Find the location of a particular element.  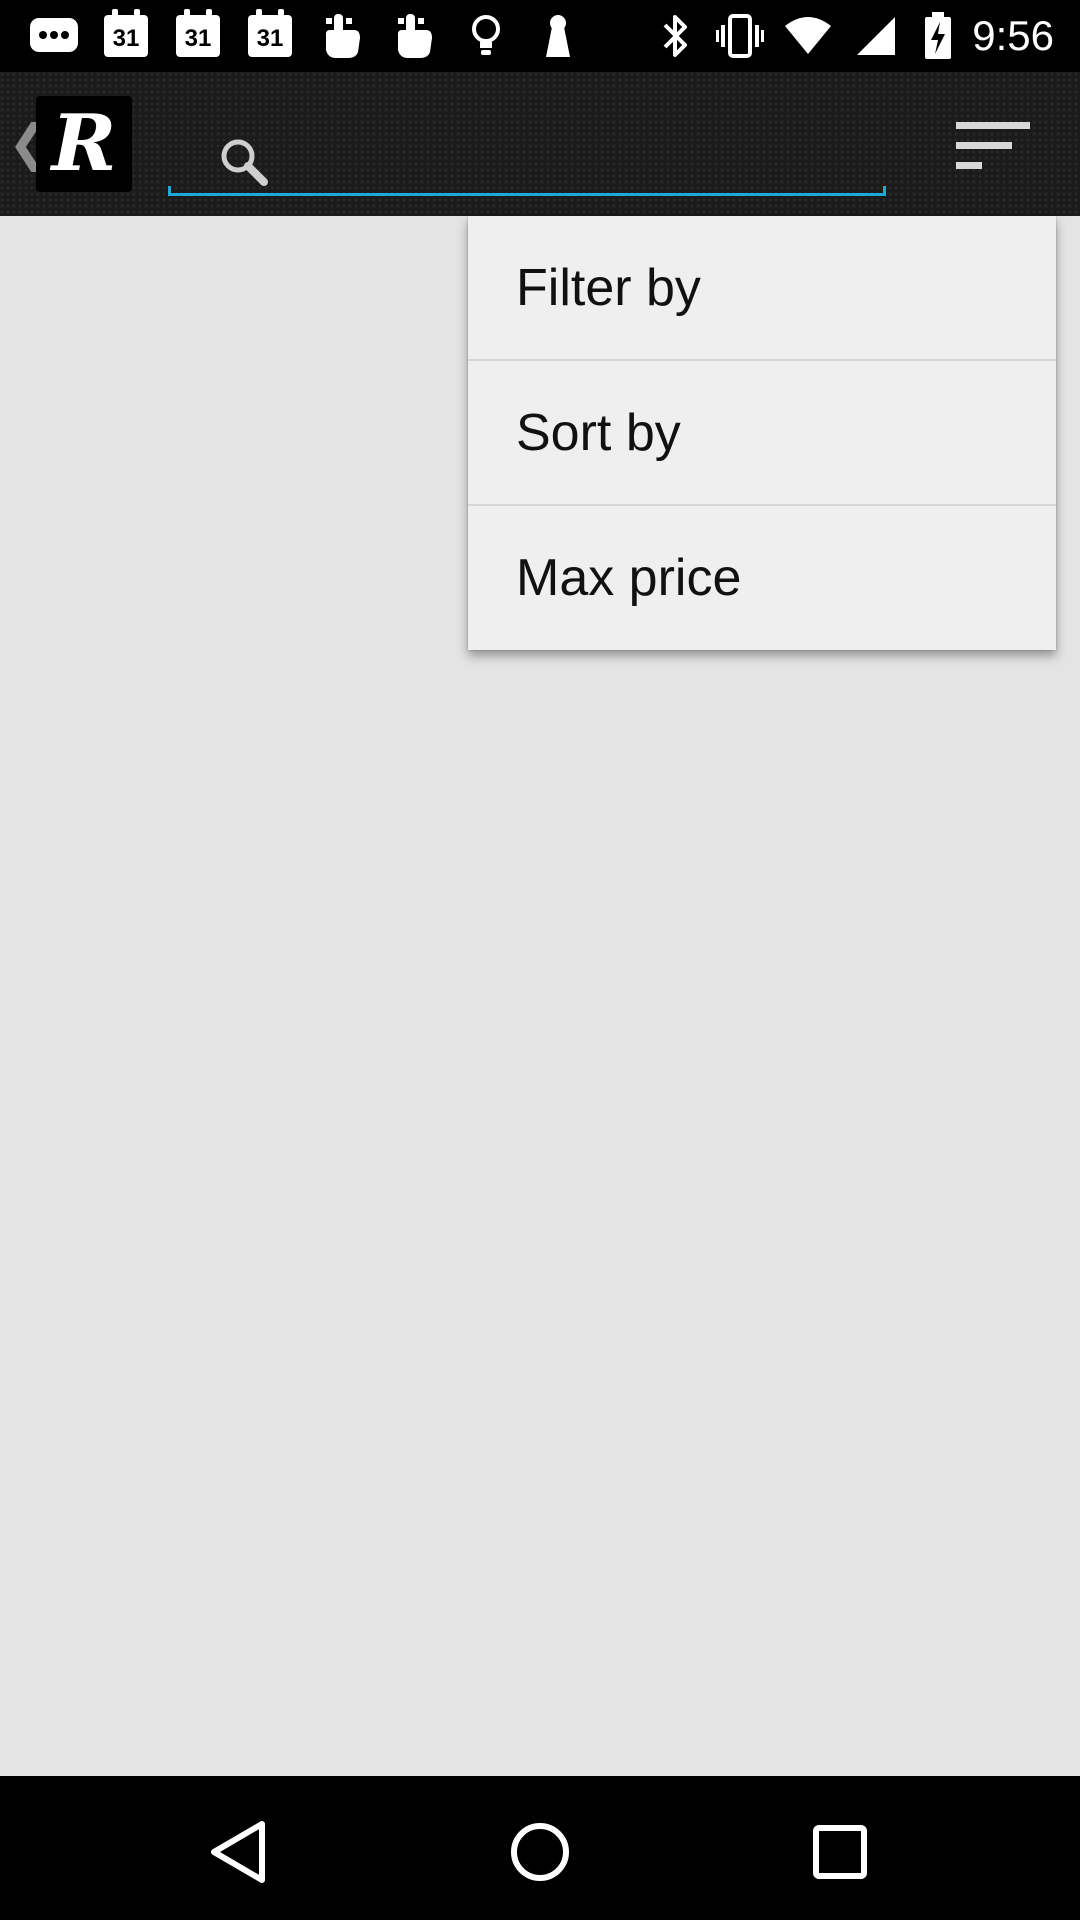

options-dropdown-menu: Filter by Sort by Max price is located at coordinates (762, 433).